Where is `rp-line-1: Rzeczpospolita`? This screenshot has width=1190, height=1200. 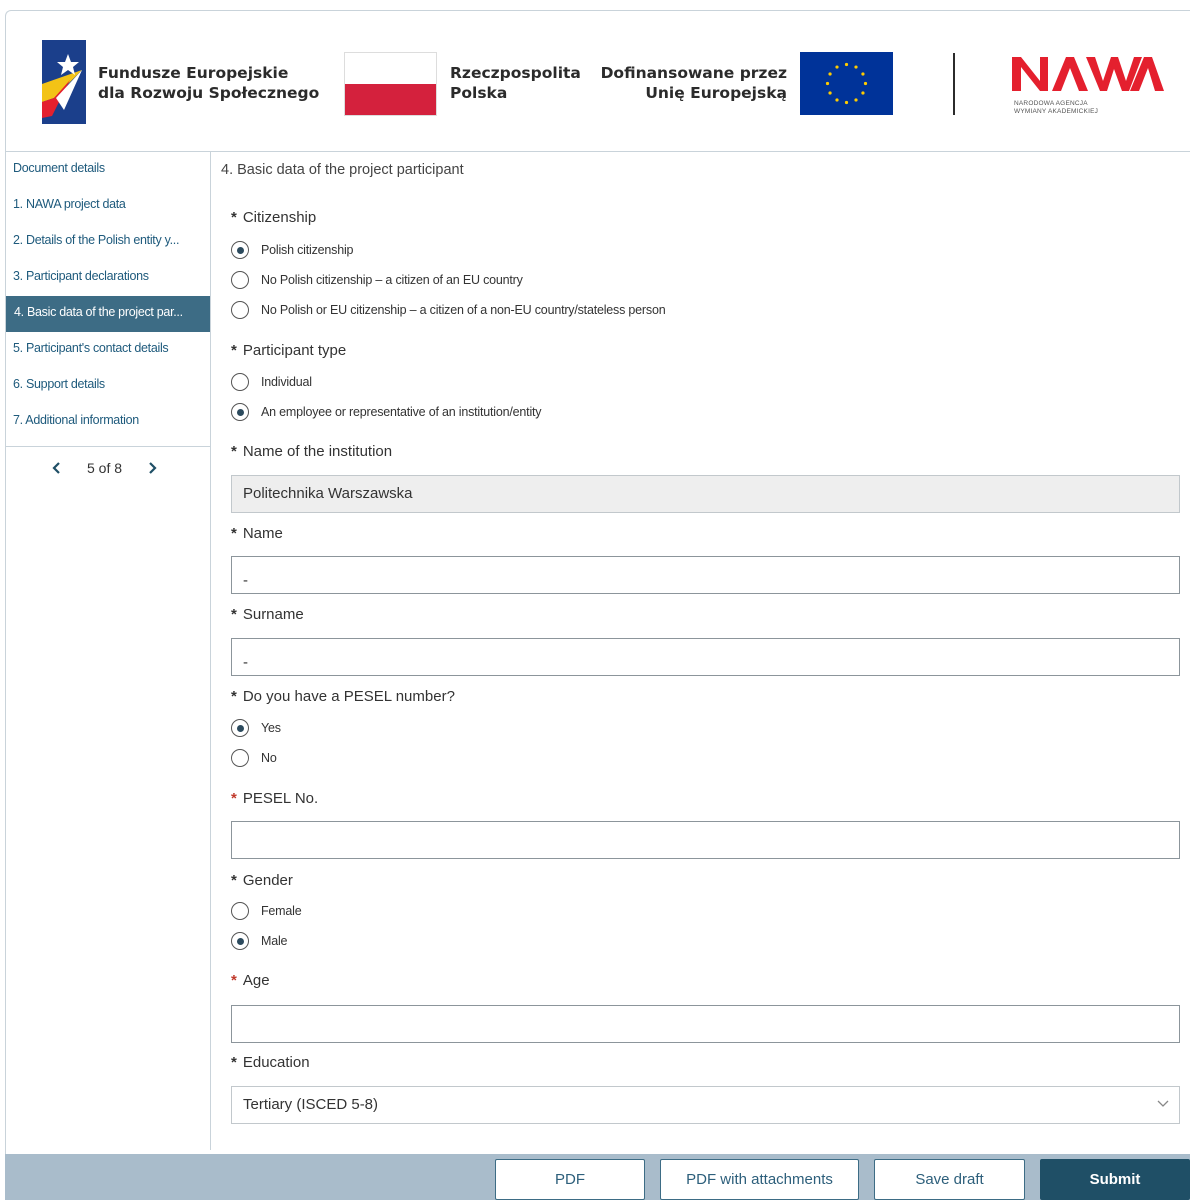 rp-line-1: Rzeczpospolita is located at coordinates (515, 73).